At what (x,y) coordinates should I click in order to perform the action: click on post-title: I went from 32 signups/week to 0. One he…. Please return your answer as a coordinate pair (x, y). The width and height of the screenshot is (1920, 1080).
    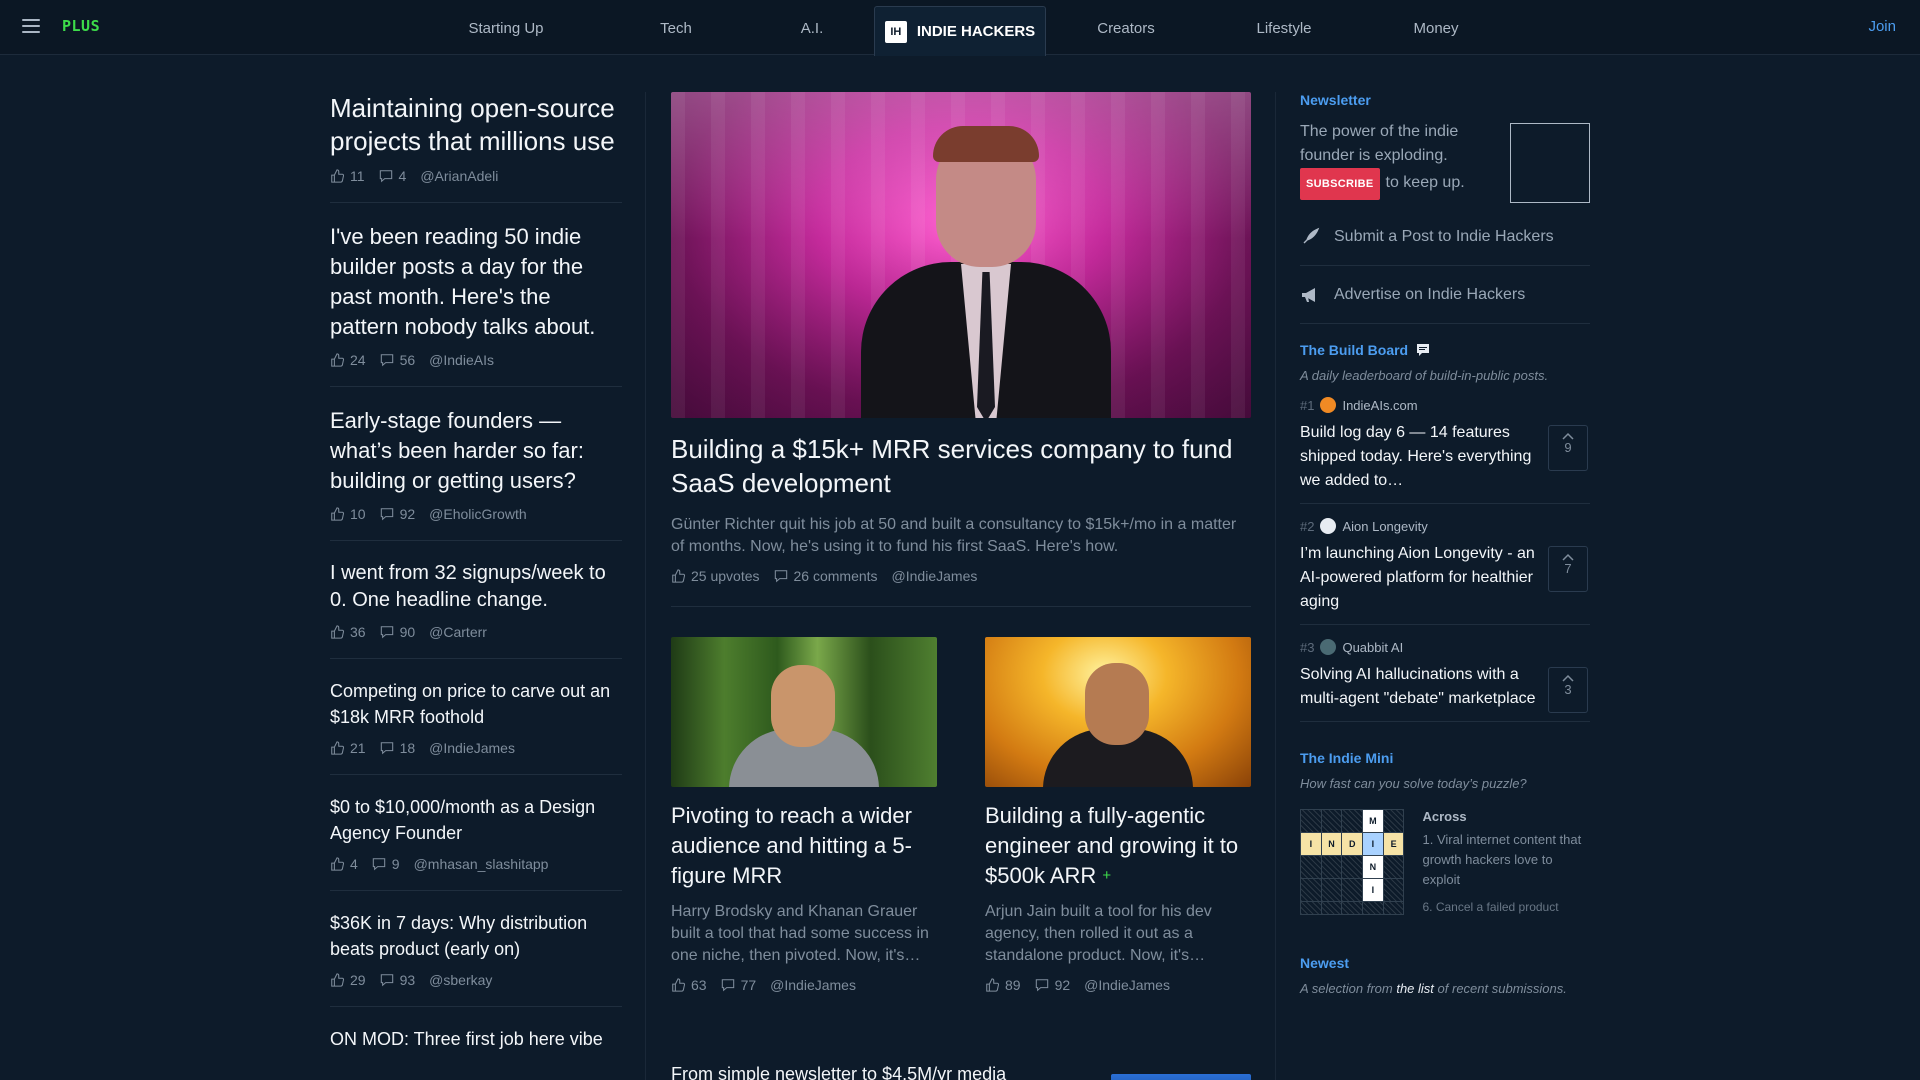
    Looking at the image, I should click on (476, 587).